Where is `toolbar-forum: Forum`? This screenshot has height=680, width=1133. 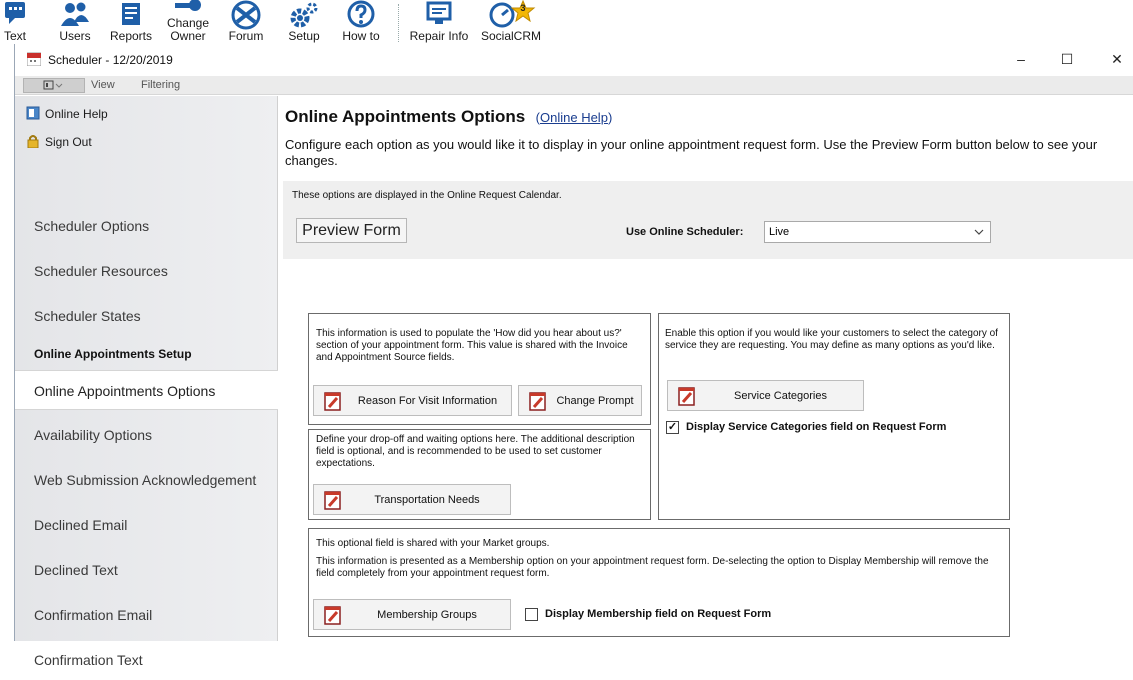 toolbar-forum: Forum is located at coordinates (246, 22).